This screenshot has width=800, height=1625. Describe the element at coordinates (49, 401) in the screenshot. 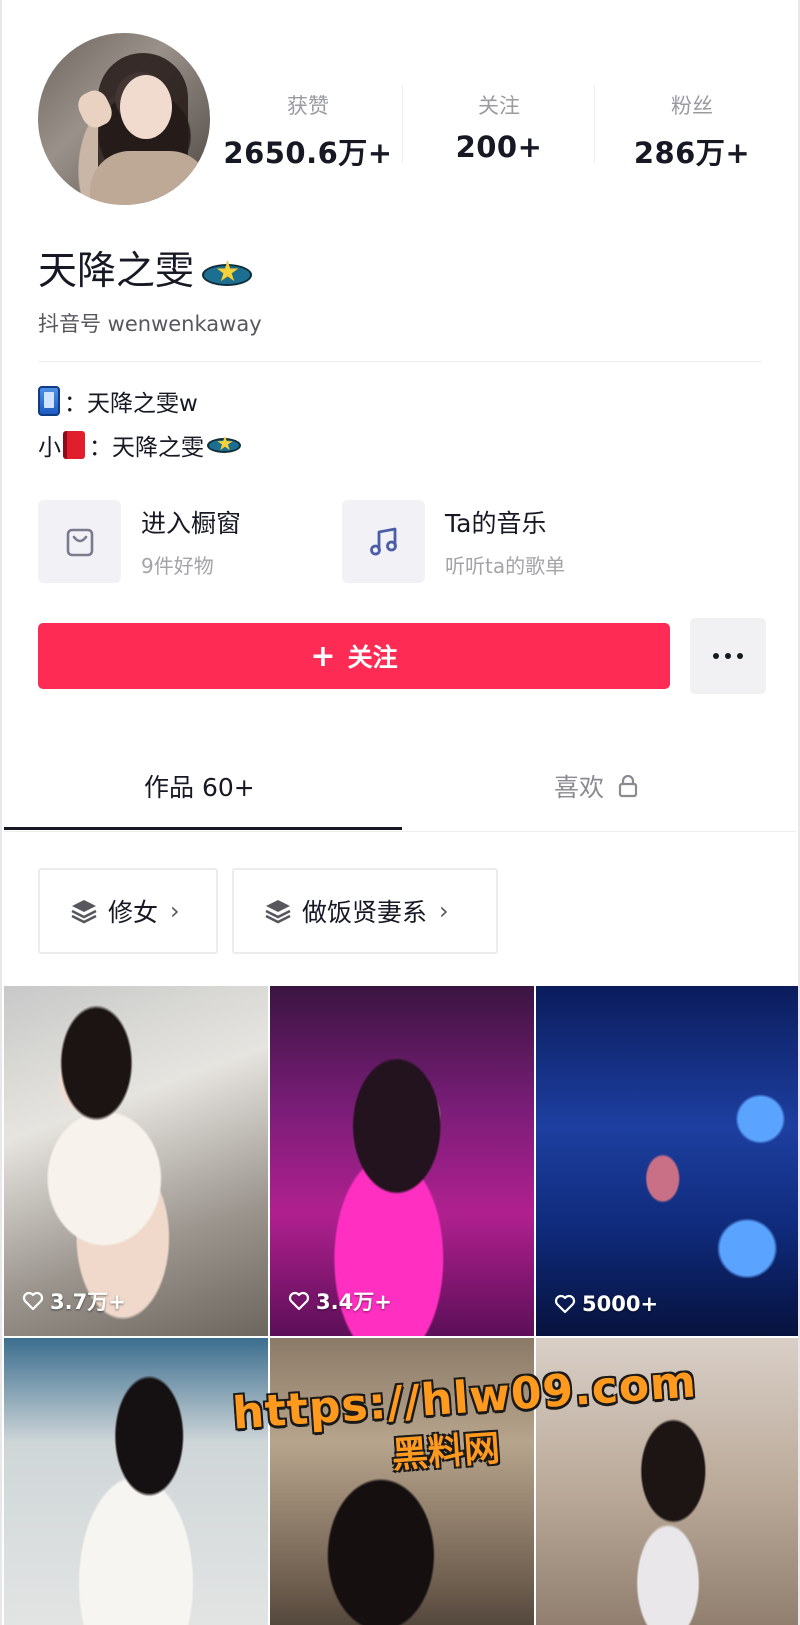

I see `phone-emoji-icon` at that location.